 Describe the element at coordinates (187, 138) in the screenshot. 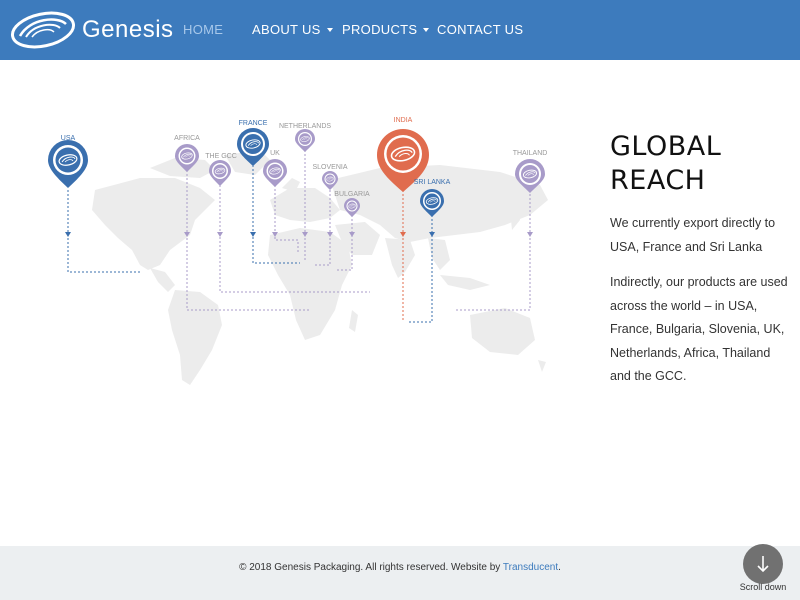

I see `pin-label-africa: AFRICA` at that location.